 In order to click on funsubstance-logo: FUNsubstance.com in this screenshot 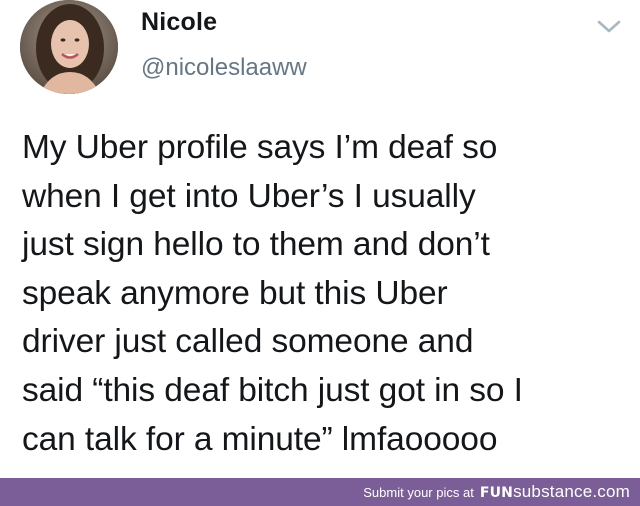, I will do `click(555, 492)`.